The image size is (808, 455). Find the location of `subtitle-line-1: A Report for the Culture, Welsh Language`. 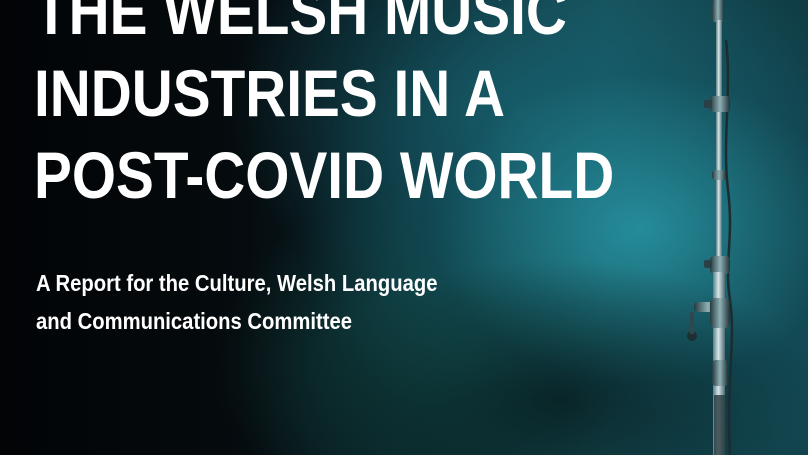

subtitle-line-1: A Report for the Culture, Welsh Language is located at coordinates (237, 283).